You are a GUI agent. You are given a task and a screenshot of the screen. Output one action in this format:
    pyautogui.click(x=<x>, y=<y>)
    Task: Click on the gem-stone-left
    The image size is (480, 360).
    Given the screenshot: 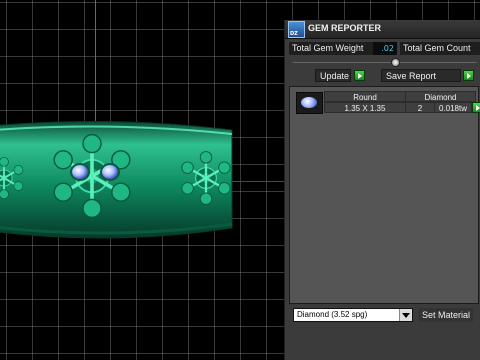 What is the action you would take?
    pyautogui.click(x=80, y=172)
    